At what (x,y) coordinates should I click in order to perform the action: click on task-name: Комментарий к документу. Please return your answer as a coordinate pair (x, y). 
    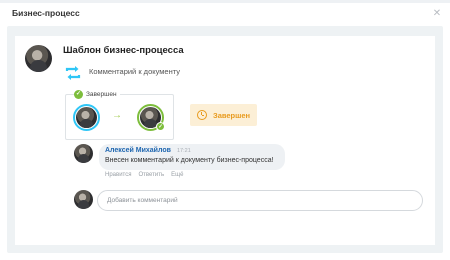
    Looking at the image, I should click on (135, 71).